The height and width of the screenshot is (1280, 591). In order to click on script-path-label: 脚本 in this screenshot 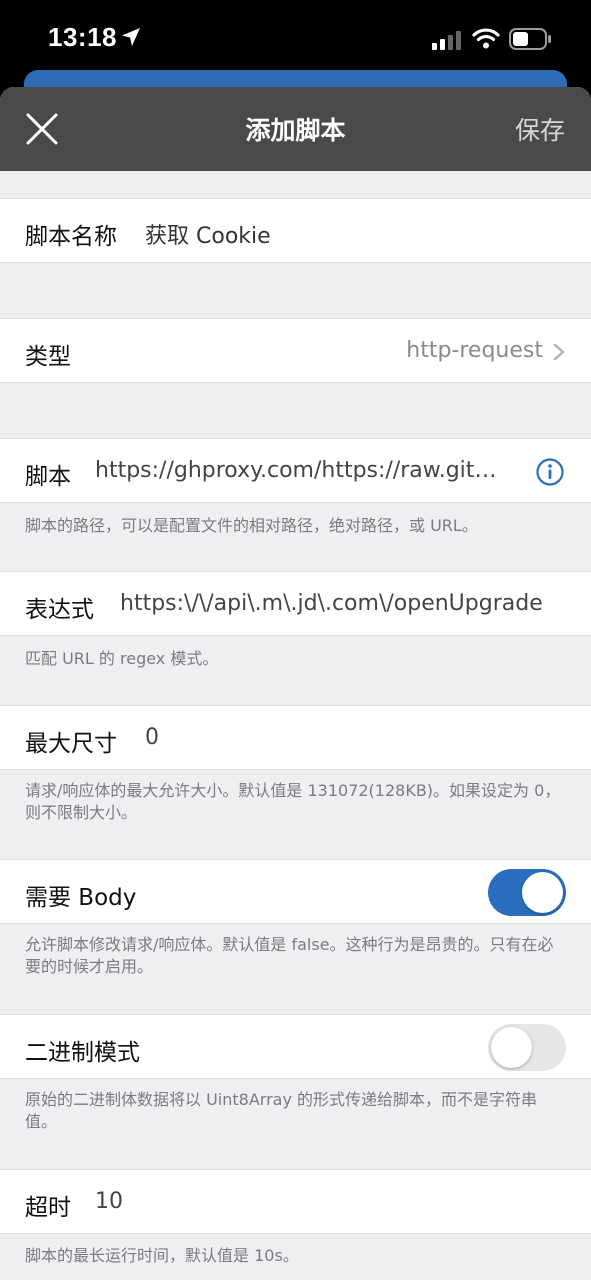, I will do `click(48, 477)`.